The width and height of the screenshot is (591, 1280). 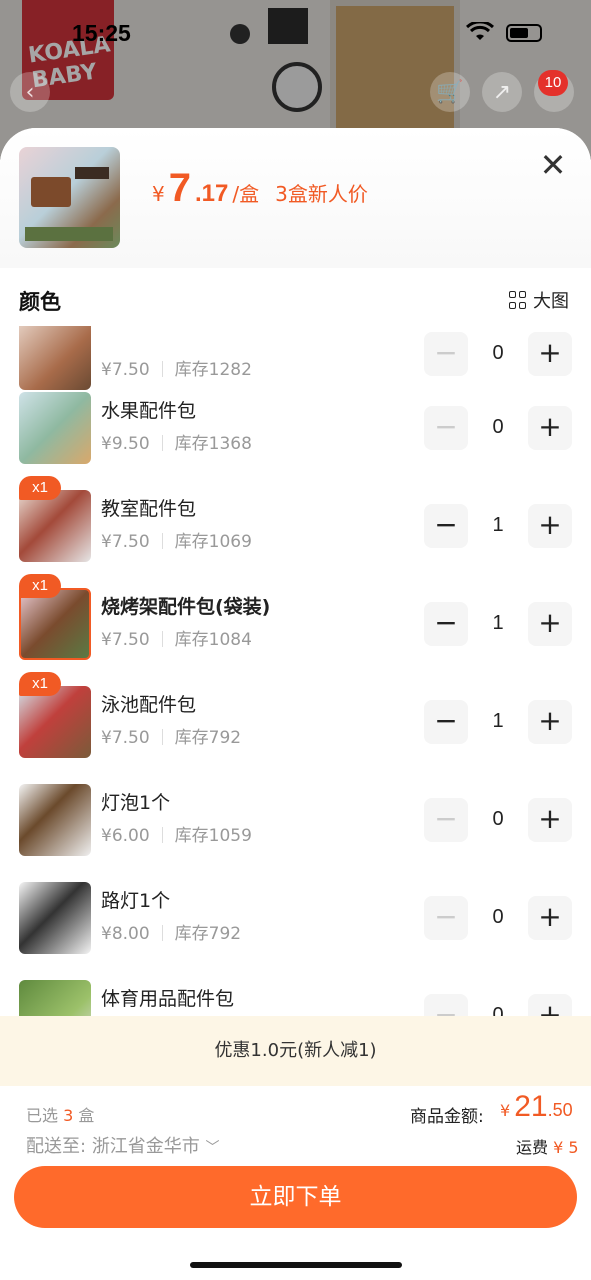 What do you see at coordinates (168, 999) in the screenshot?
I see `variant-name: 体育用品配件包` at bounding box center [168, 999].